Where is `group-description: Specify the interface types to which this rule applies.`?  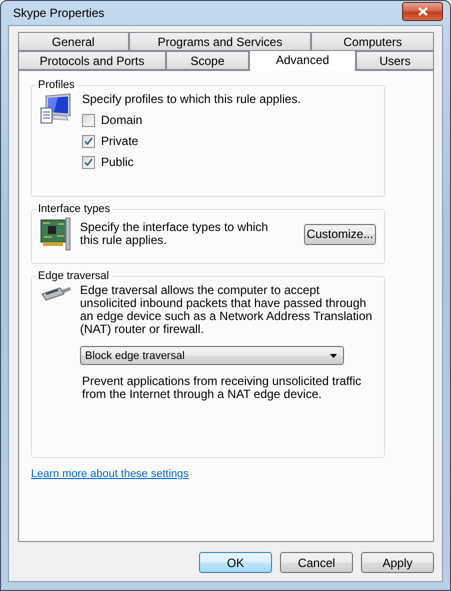 group-description: Specify the interface types to which this rule applies. is located at coordinates (175, 234).